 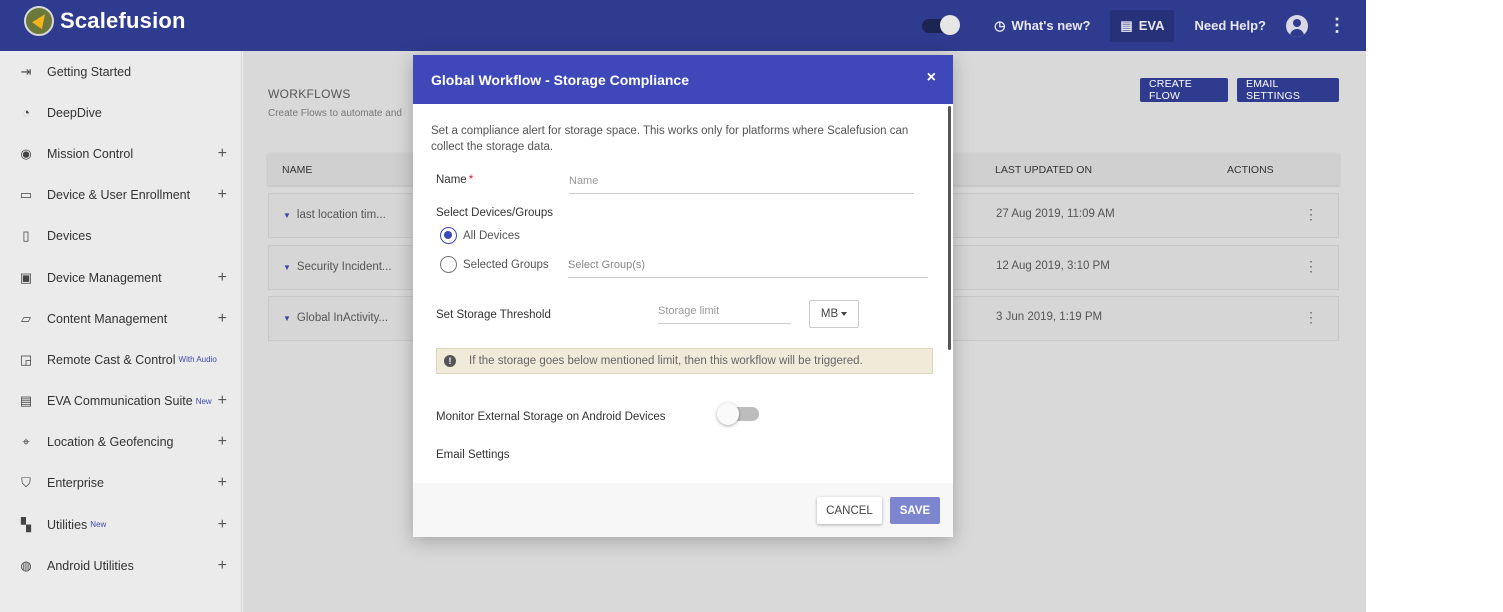 I want to click on column-name: NAME, so click(x=297, y=170).